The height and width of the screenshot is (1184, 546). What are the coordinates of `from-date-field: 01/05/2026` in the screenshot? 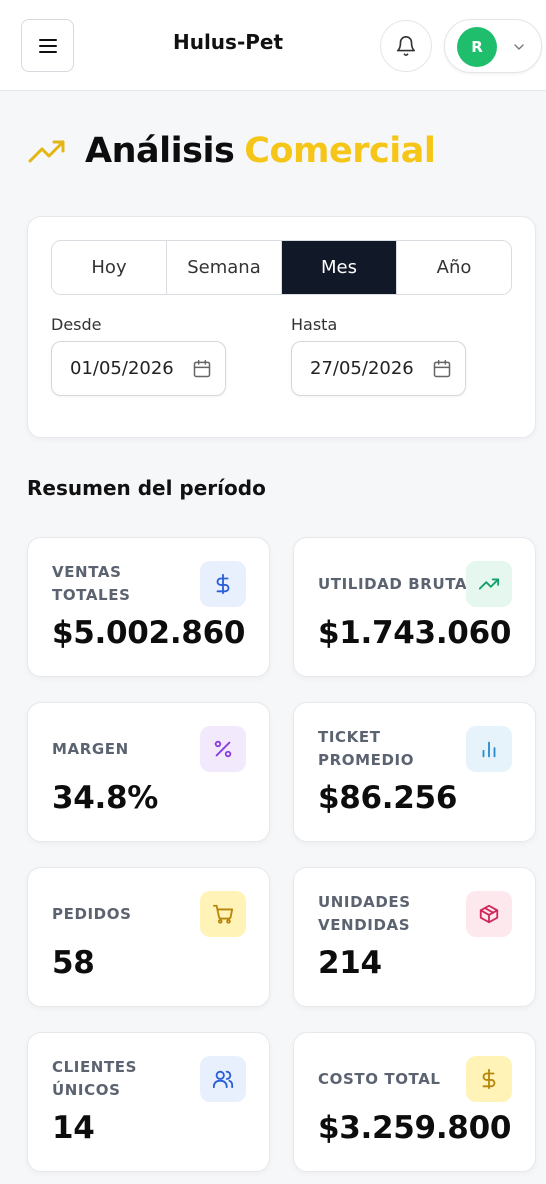 It's located at (138, 368).